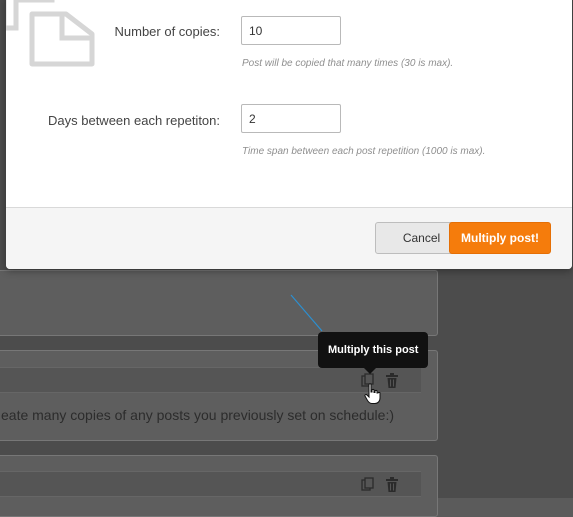 The width and height of the screenshot is (573, 517). I want to click on copies-input, so click(291, 30).